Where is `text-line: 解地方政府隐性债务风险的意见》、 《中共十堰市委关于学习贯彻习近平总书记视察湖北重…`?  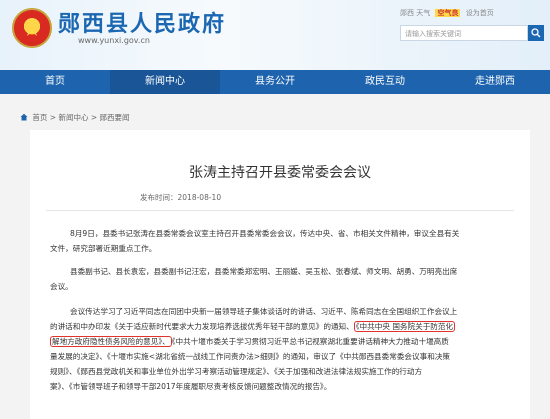
text-line: 解地方政府隐性债务风险的意见》、 《中共十堰市委关于学习贯彻习近平总书记视察湖北重… is located at coordinates (280, 341).